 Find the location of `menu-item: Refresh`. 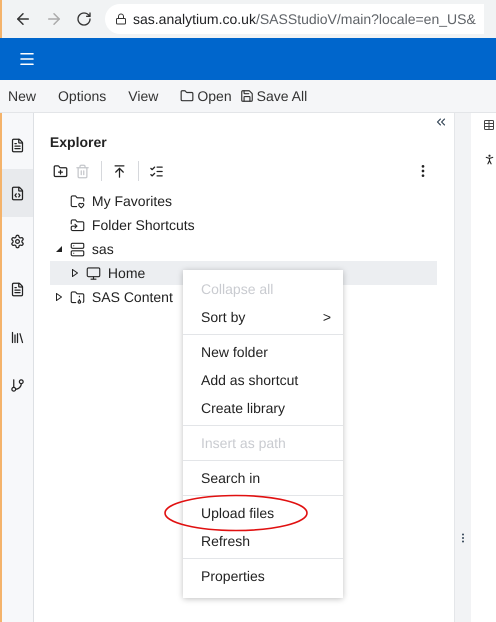

menu-item: Refresh is located at coordinates (263, 541).